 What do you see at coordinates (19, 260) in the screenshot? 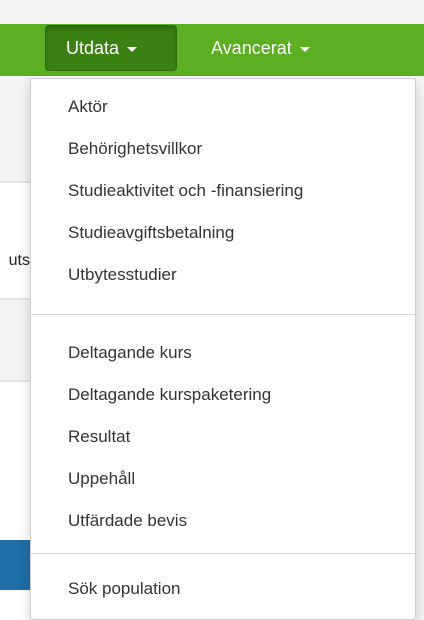
I see `background-text: uts` at bounding box center [19, 260].